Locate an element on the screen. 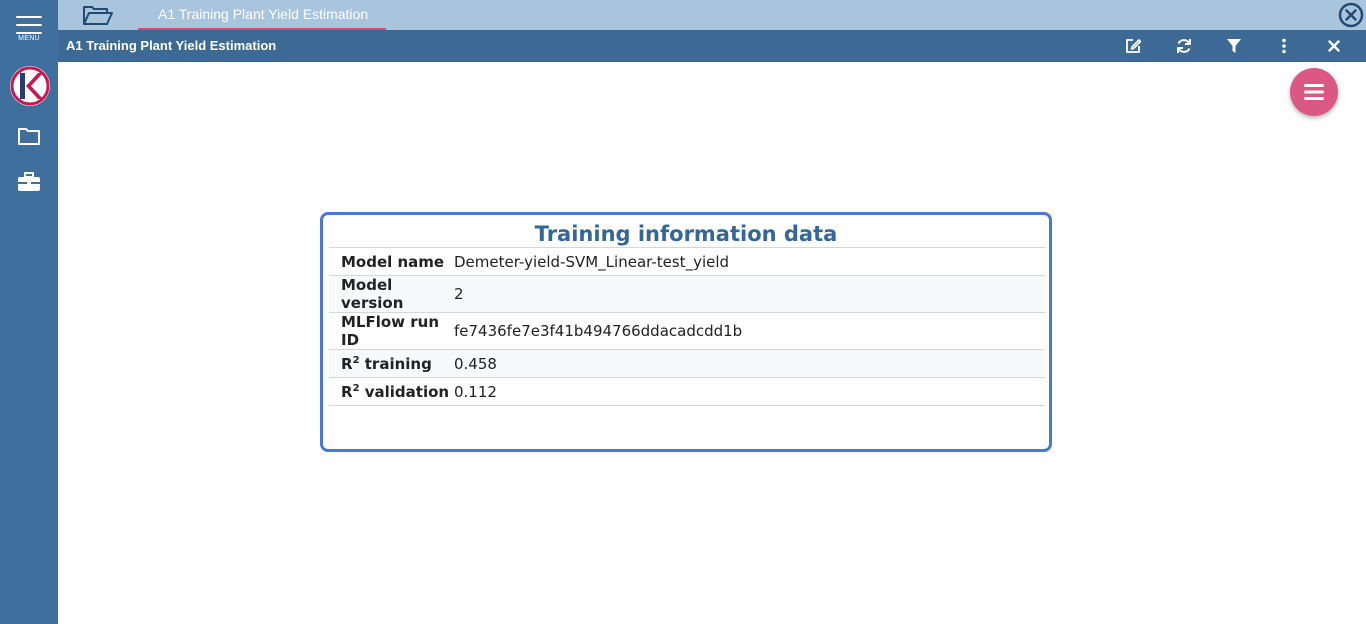  app-logo is located at coordinates (30, 86).